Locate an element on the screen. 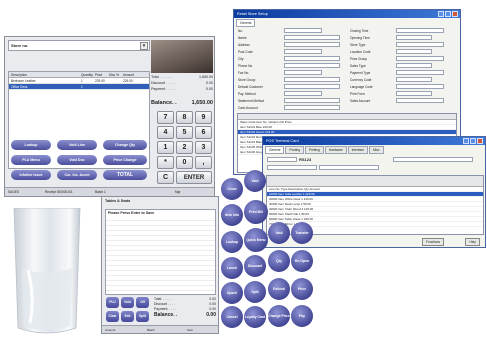  void-item-button: Void is located at coordinates (279, 233).